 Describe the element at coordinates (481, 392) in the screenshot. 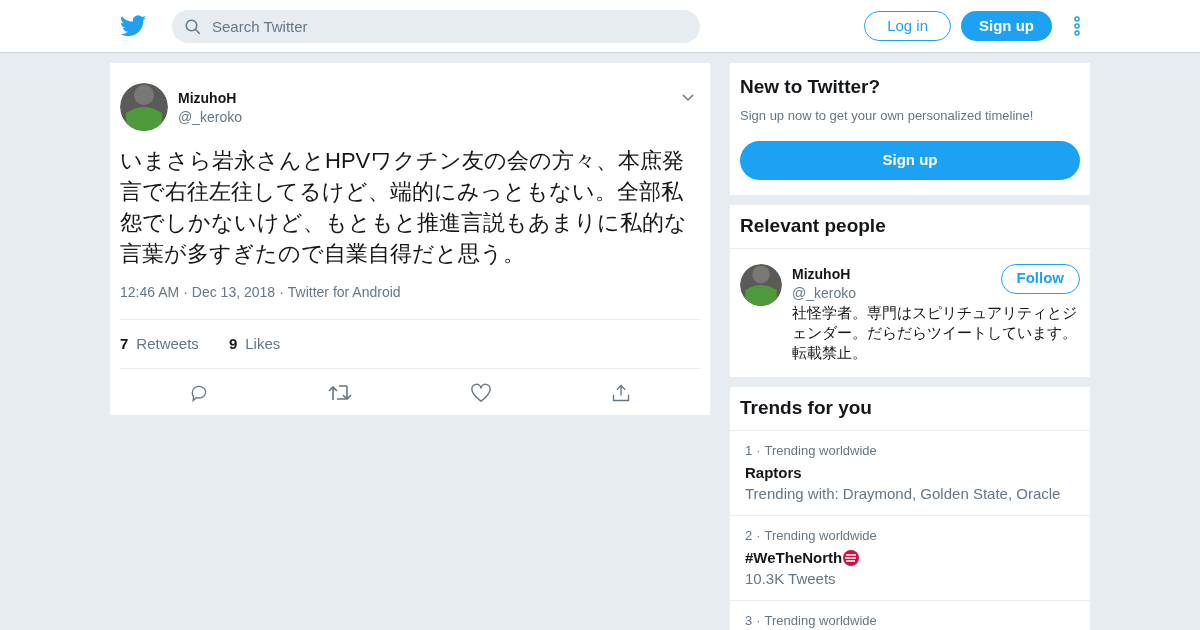

I see `heart-icon` at that location.